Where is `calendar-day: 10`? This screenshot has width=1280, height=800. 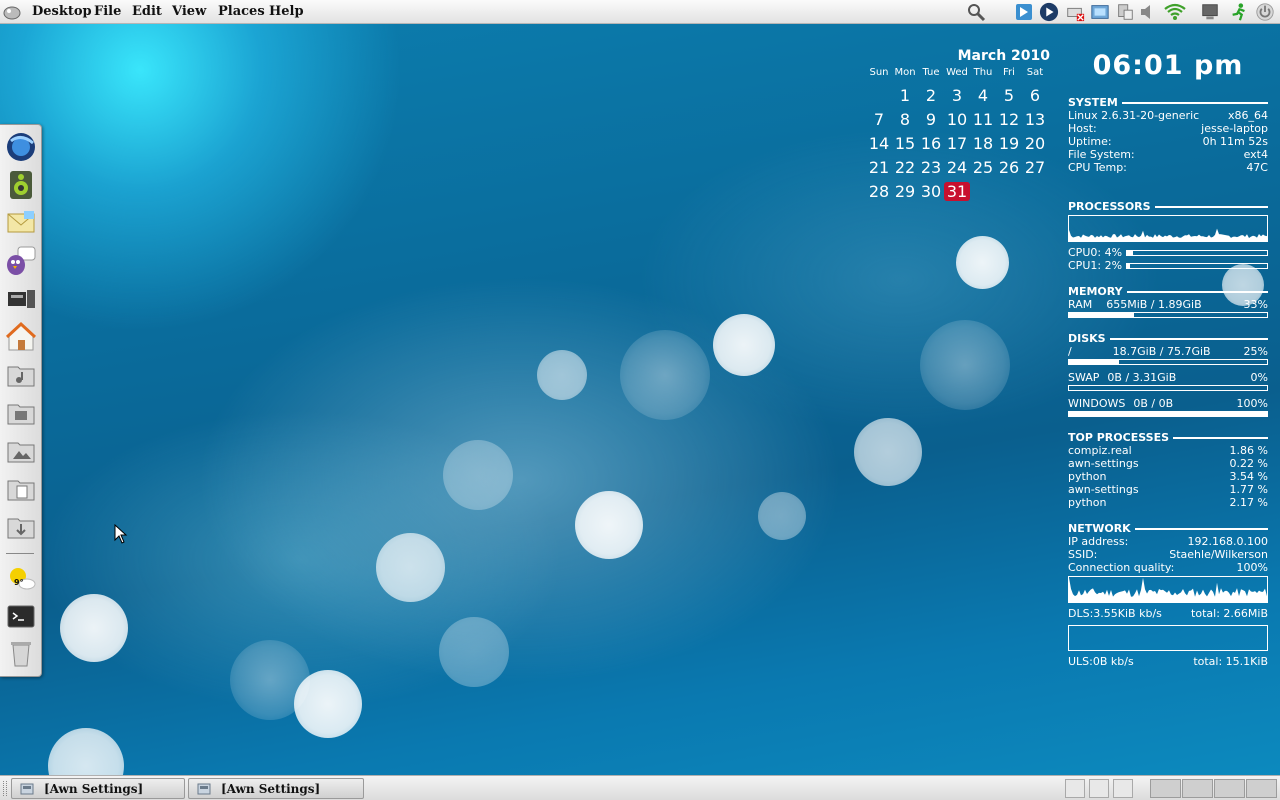 calendar-day: 10 is located at coordinates (957, 119).